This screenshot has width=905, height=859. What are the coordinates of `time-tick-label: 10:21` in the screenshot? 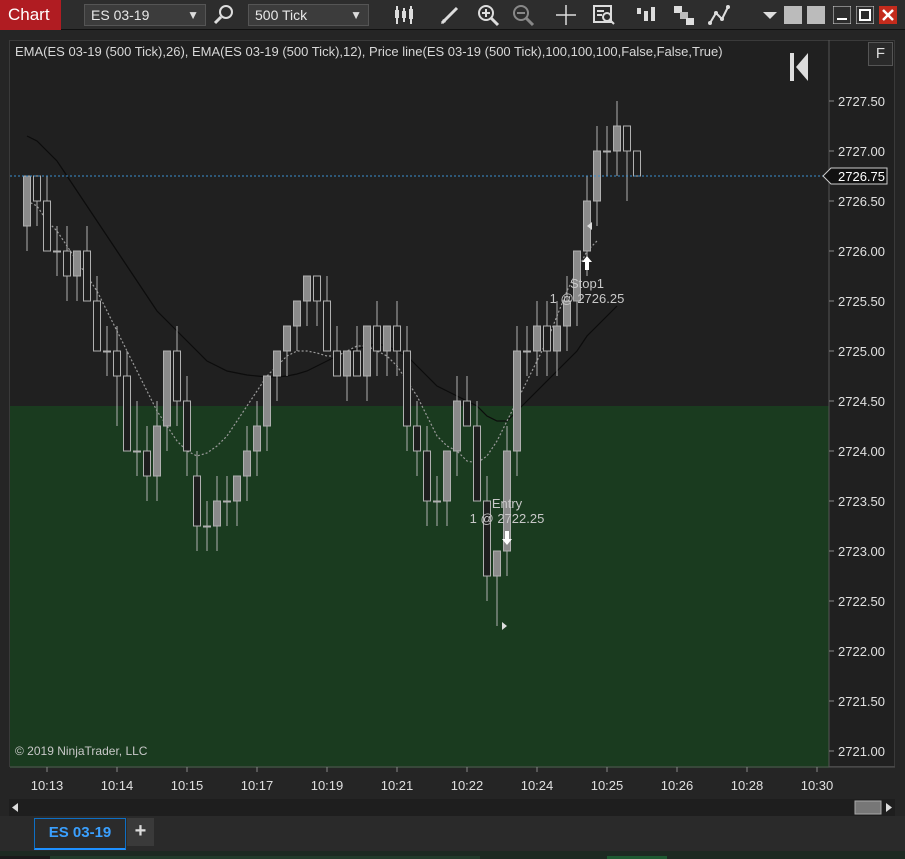 It's located at (397, 785).